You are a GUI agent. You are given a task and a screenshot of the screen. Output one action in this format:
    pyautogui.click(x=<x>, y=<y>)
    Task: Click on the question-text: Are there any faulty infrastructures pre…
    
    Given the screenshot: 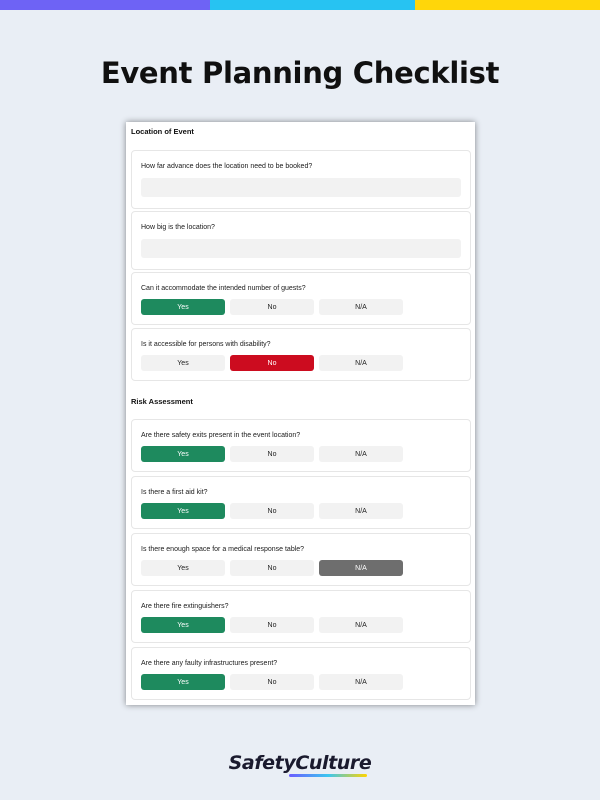 What is the action you would take?
    pyautogui.click(x=209, y=663)
    